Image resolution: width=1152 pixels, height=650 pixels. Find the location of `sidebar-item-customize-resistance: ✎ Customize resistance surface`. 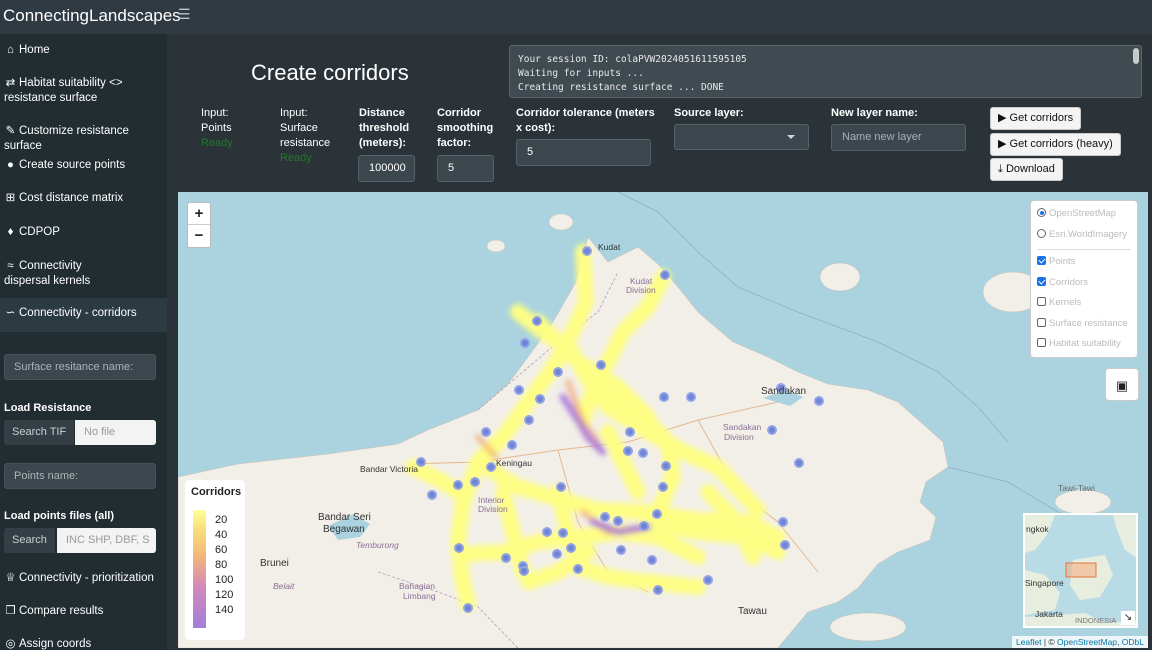

sidebar-item-customize-resistance: ✎ Customize resistance surface is located at coordinates (83, 139).